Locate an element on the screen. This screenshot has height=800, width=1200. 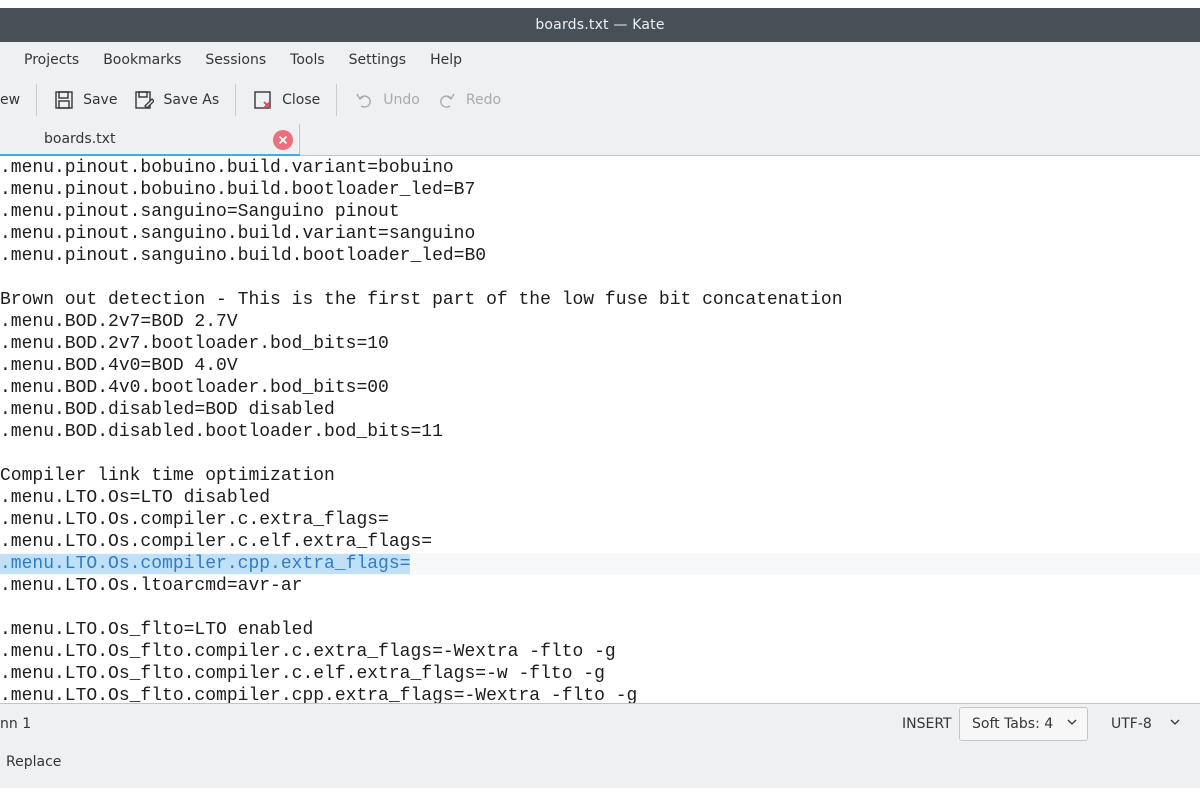
code-line: .menu.LTO.Os=LTO disabled is located at coordinates (600, 498).